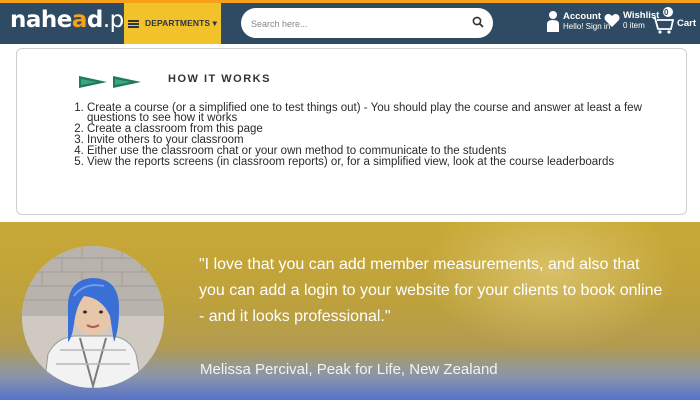  I want to click on menu-icon, so click(133, 23).